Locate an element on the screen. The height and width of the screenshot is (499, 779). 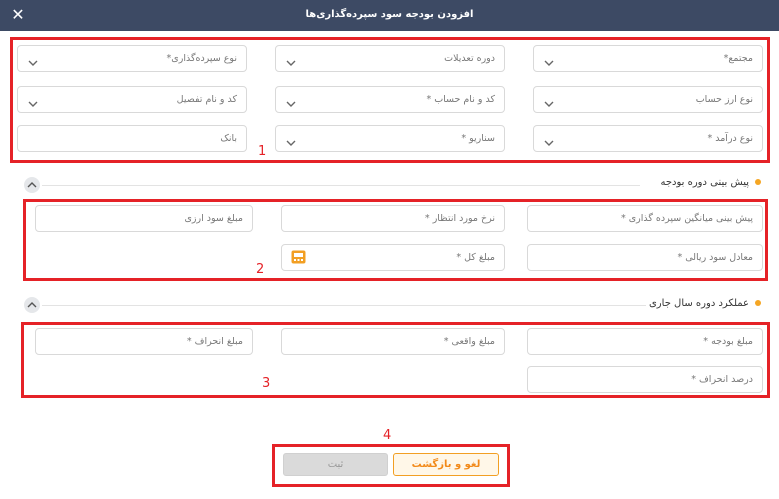
fx-profit-amount-input: مبلغ سود ارزی is located at coordinates (144, 218).